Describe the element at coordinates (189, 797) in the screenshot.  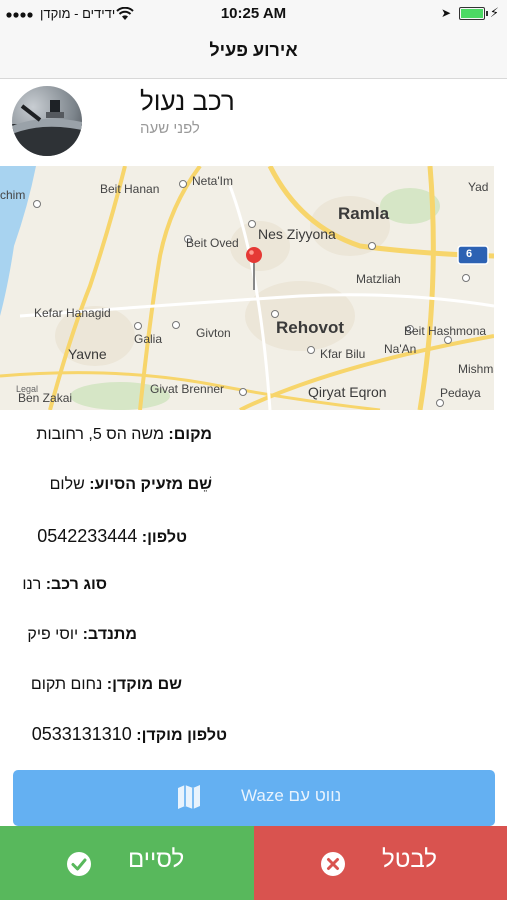
I see `map-icon` at that location.